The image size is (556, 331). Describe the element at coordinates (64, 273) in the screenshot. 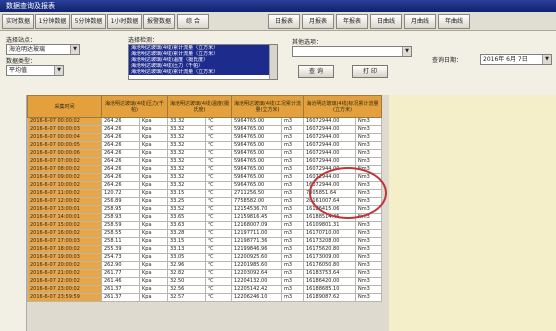

I see `time-cell: 2016-6-07 21:00:02` at that location.